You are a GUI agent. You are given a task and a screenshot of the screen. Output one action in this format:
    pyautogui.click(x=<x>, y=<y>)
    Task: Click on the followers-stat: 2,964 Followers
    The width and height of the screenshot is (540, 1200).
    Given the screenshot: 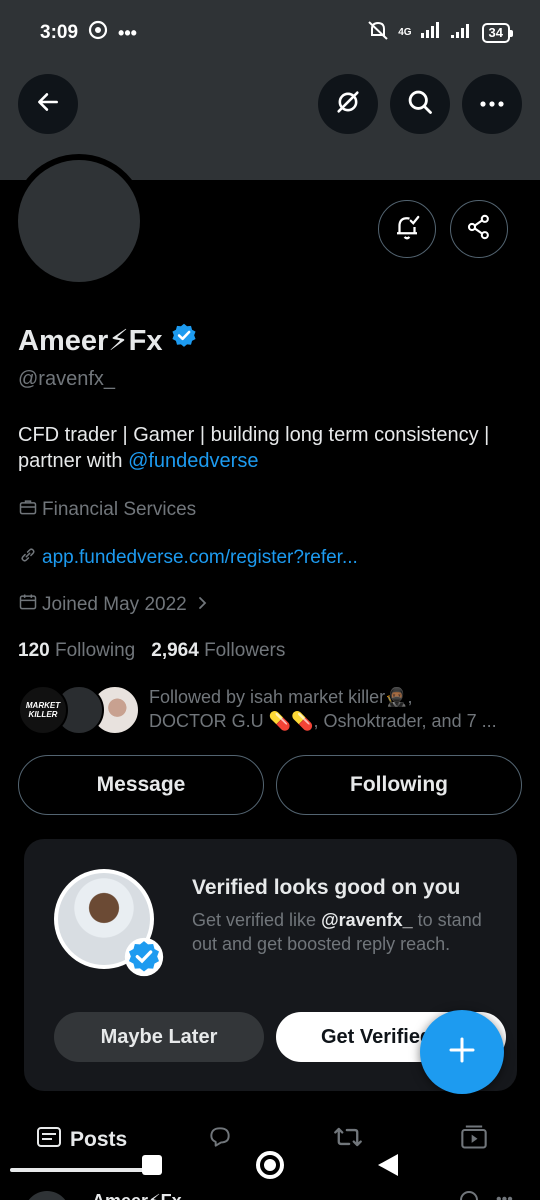 What is the action you would take?
    pyautogui.click(x=218, y=651)
    